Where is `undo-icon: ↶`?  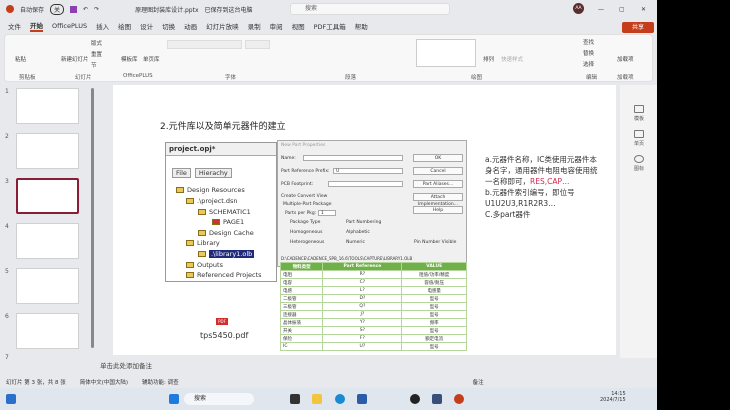 undo-icon: ↶ is located at coordinates (85, 9).